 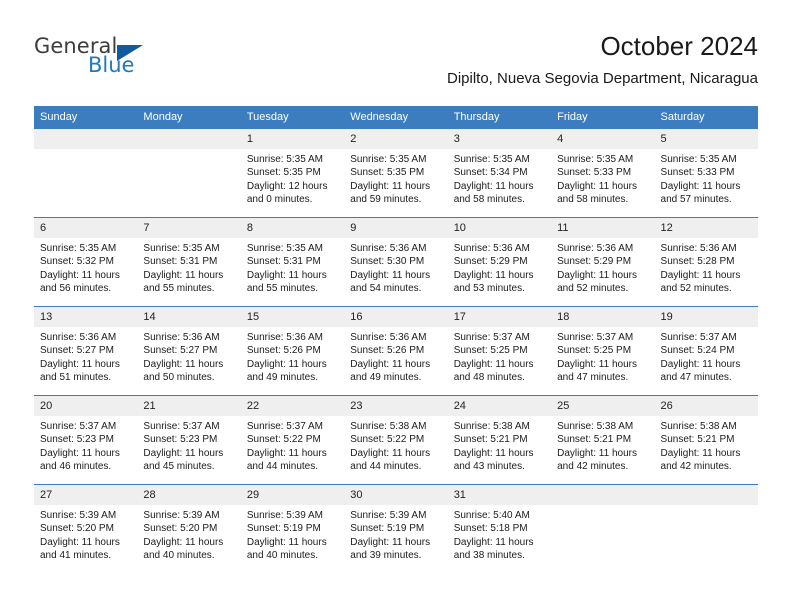 What do you see at coordinates (181, 426) in the screenshot?
I see `sunrise-text: Sunrise: 5:37 AM` at bounding box center [181, 426].